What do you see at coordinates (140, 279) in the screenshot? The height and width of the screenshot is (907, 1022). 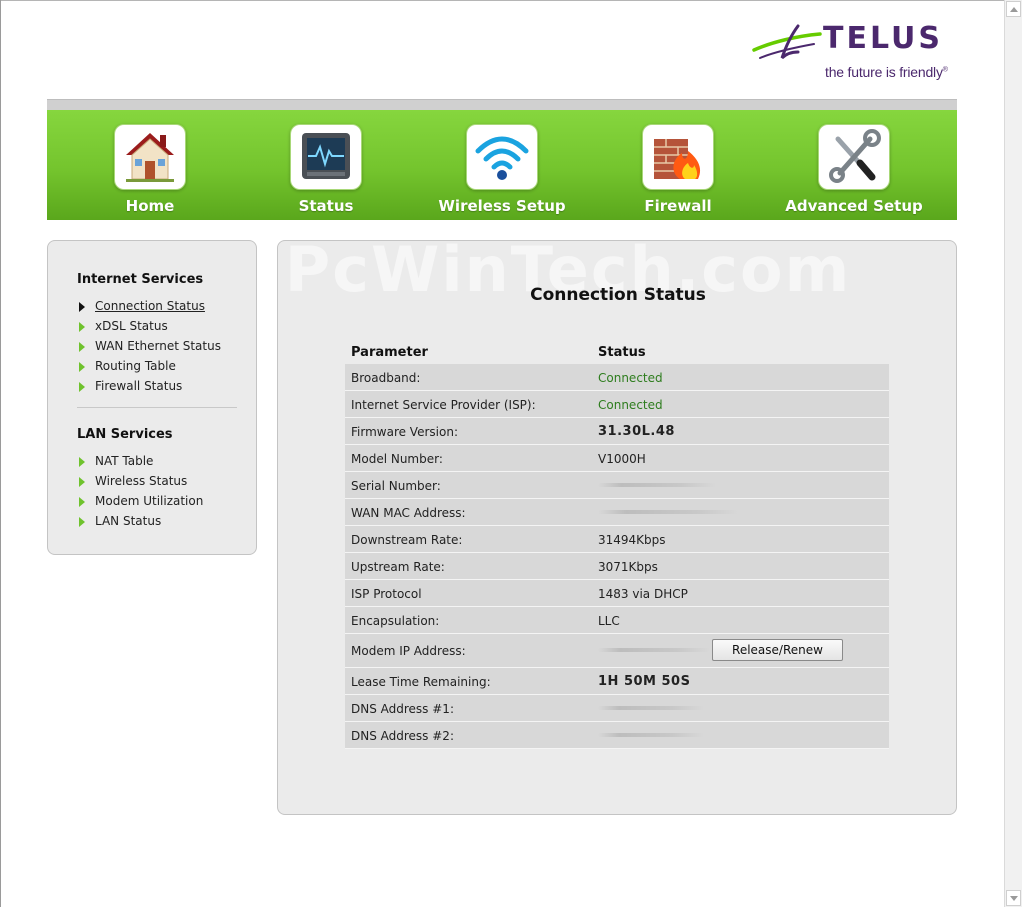 I see `sidebar-heading-internet-services: Internet Services` at bounding box center [140, 279].